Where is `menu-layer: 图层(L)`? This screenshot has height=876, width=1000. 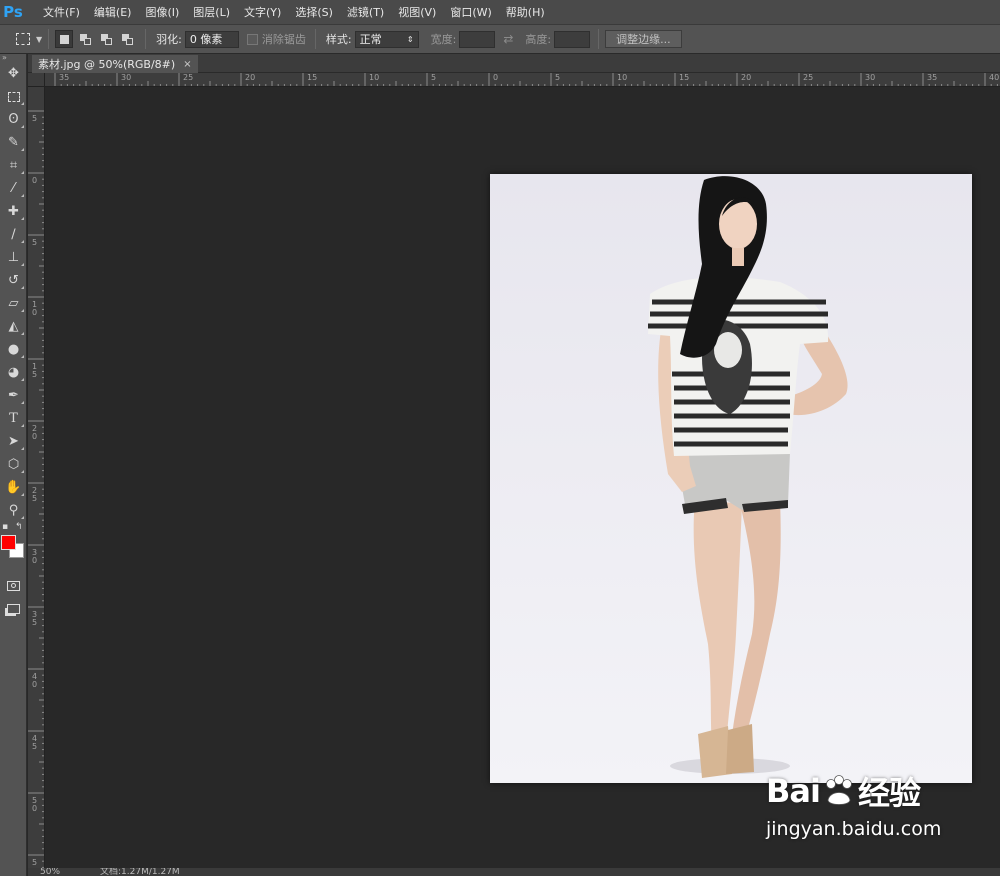 menu-layer: 图层(L) is located at coordinates (211, 12).